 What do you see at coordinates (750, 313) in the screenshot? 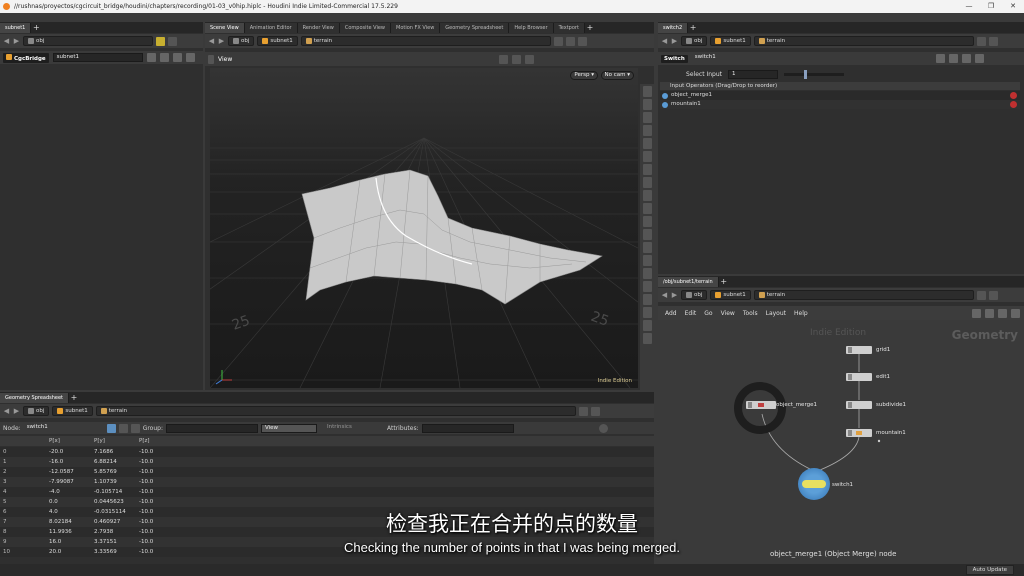
I see `menu-tools: Tools` at bounding box center [750, 313].